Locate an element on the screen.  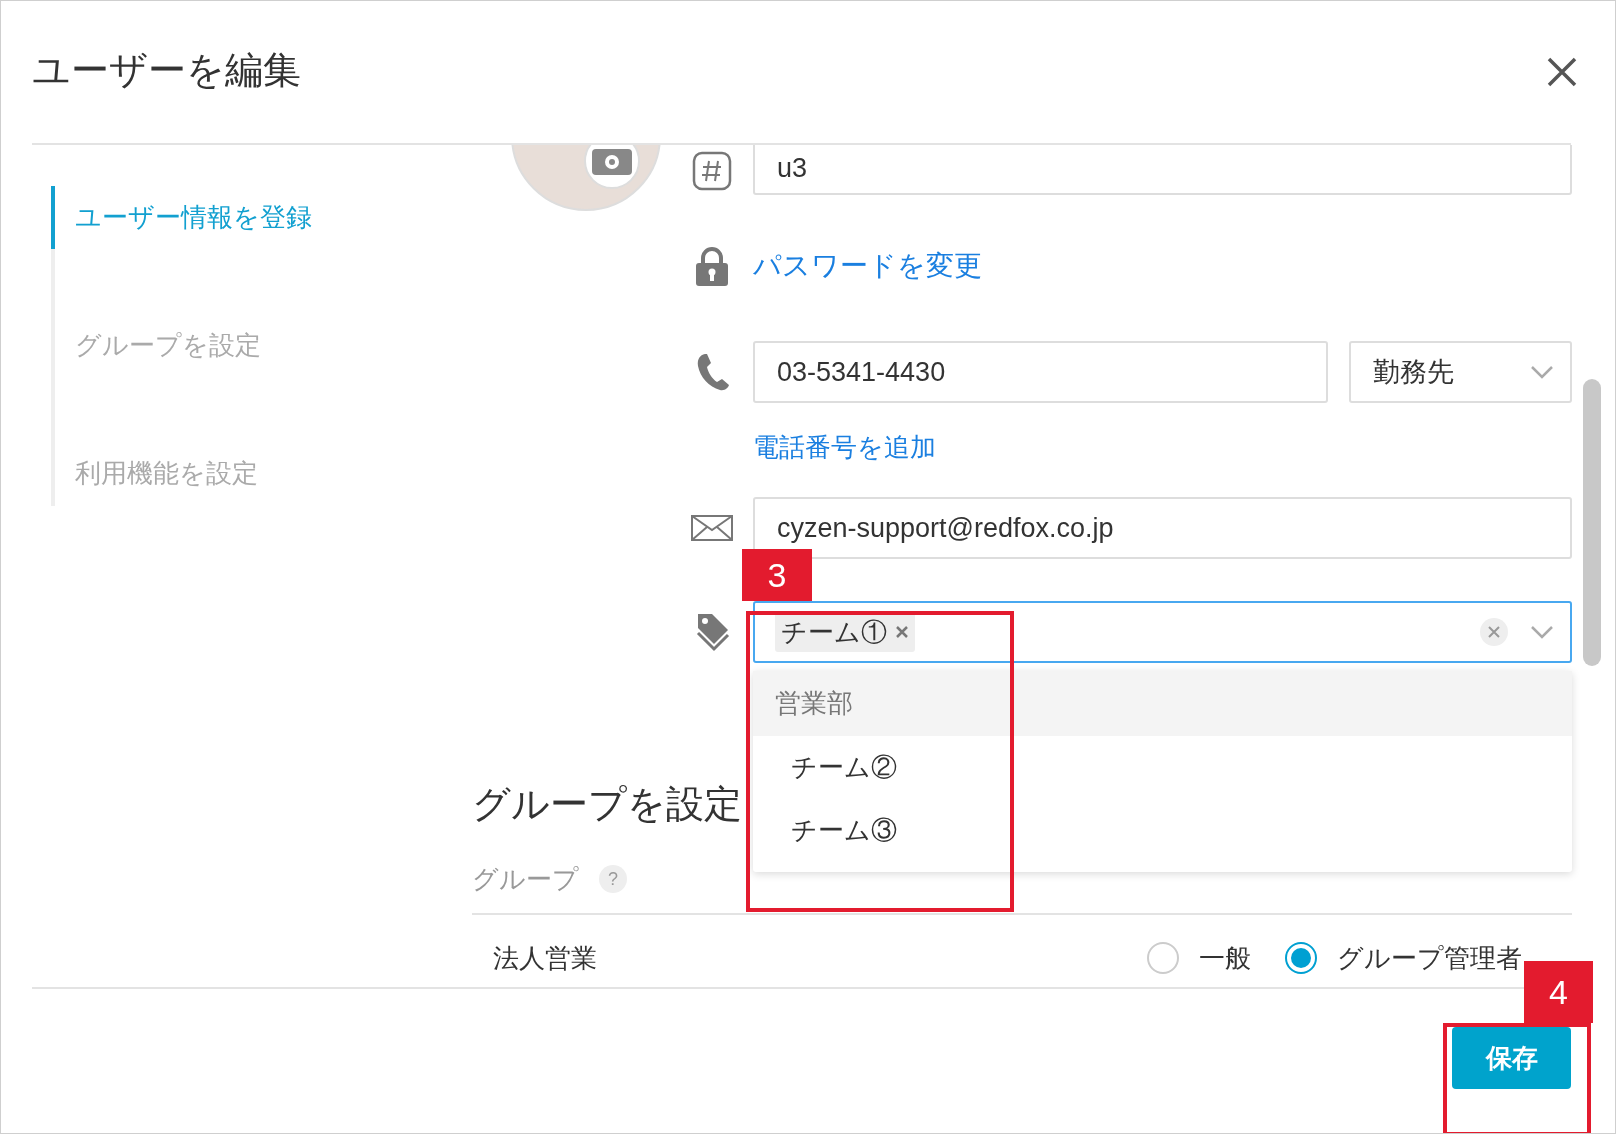
radio-label: 一般 is located at coordinates (1225, 958).